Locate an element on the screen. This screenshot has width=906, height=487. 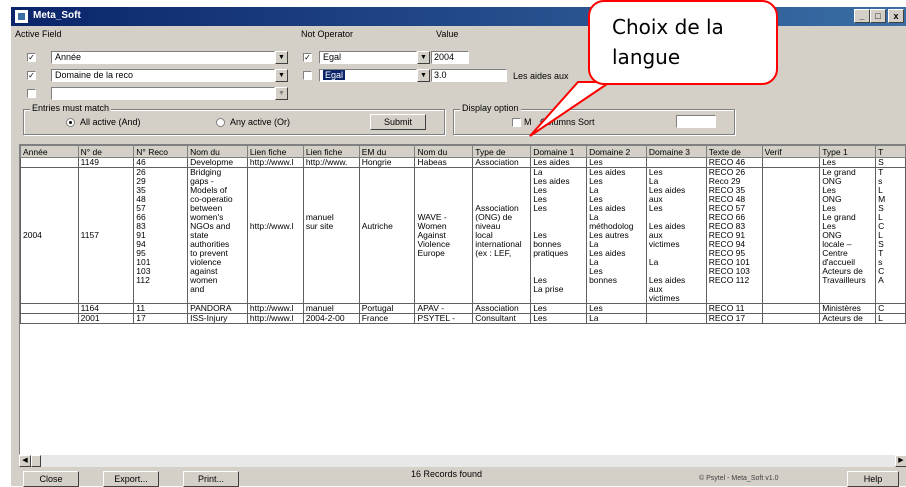
table-cell: RECO 11 is located at coordinates (734, 308).